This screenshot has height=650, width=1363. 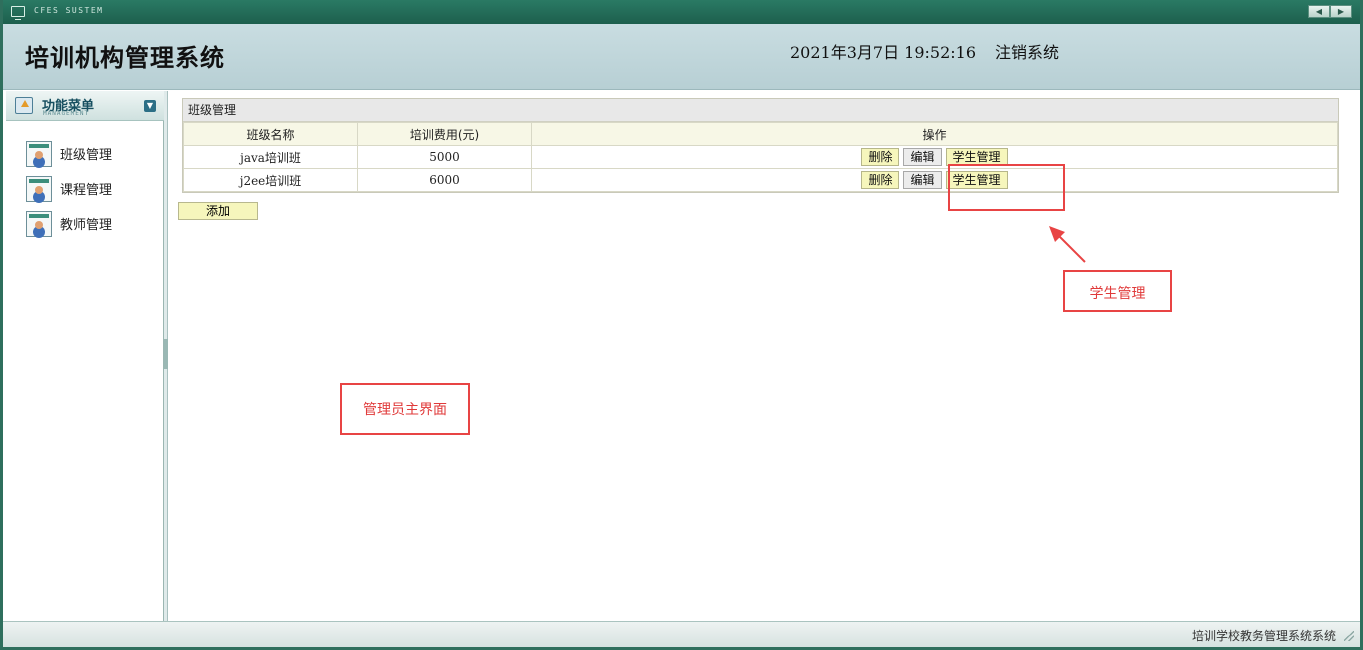 What do you see at coordinates (150, 106) in the screenshot?
I see `collapse-chevron-icon: ▼` at bounding box center [150, 106].